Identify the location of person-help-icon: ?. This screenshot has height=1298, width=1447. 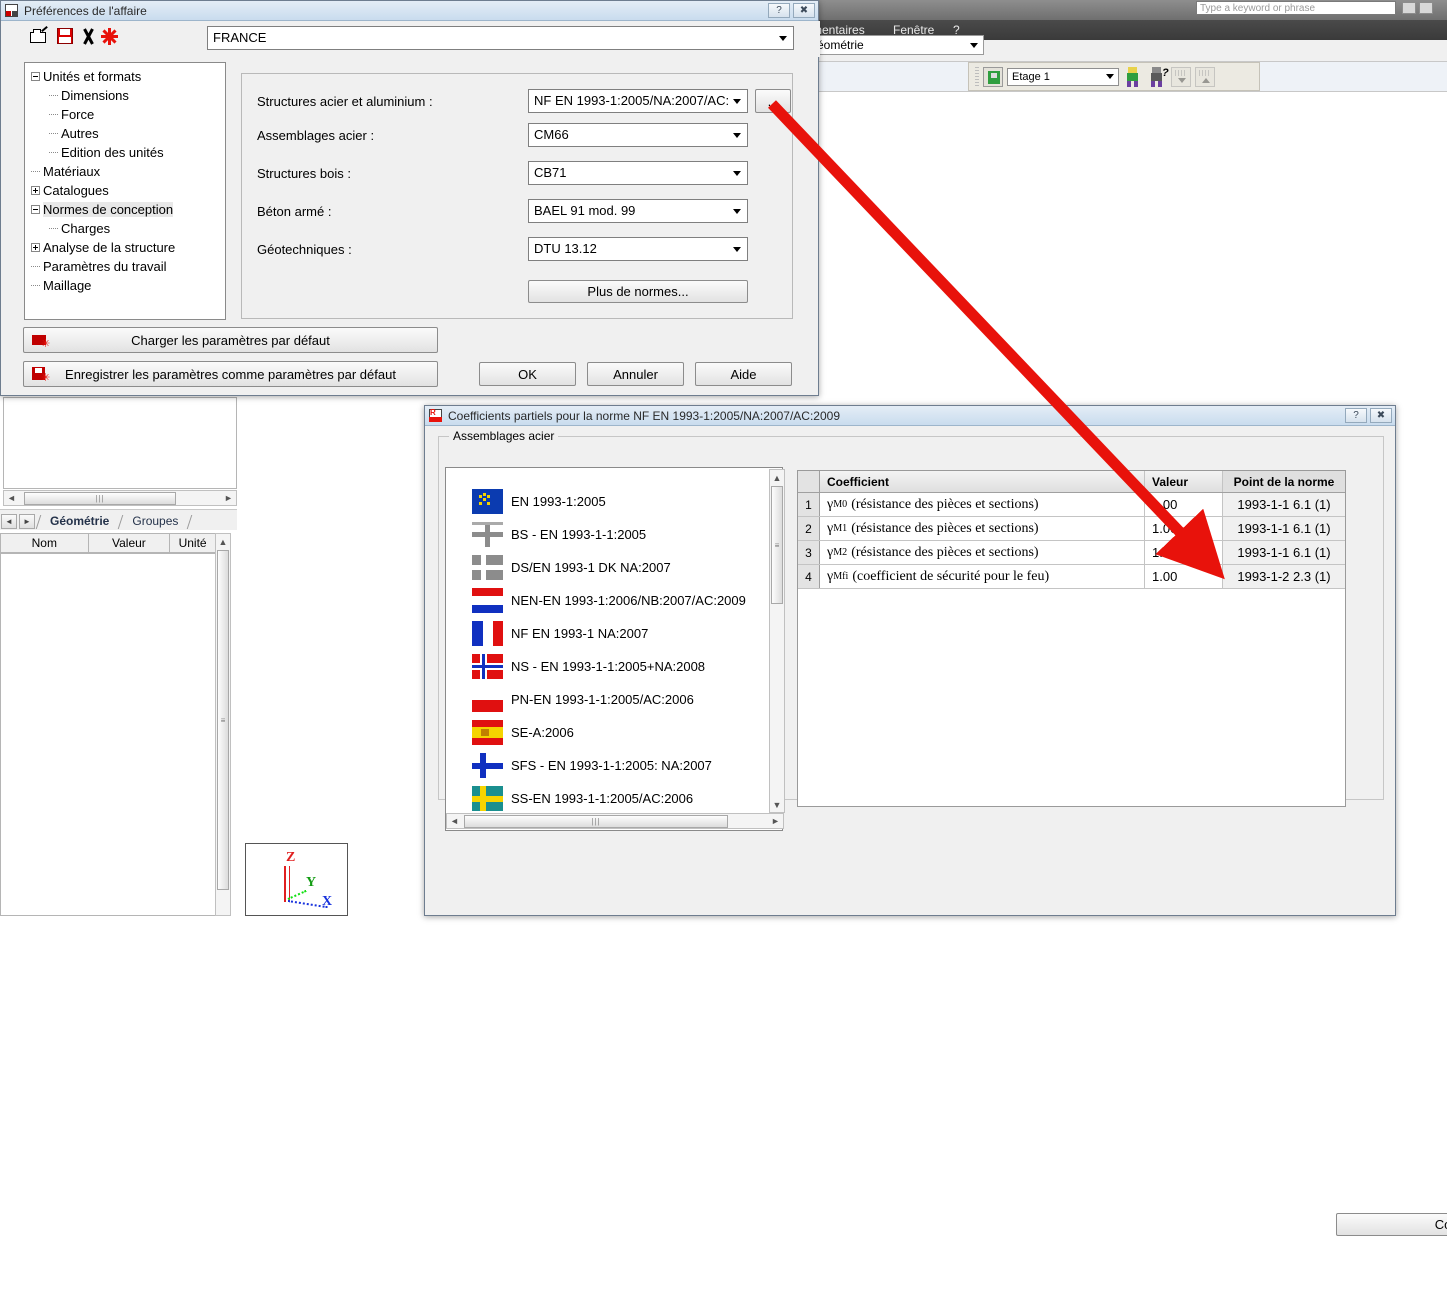
(1158, 77).